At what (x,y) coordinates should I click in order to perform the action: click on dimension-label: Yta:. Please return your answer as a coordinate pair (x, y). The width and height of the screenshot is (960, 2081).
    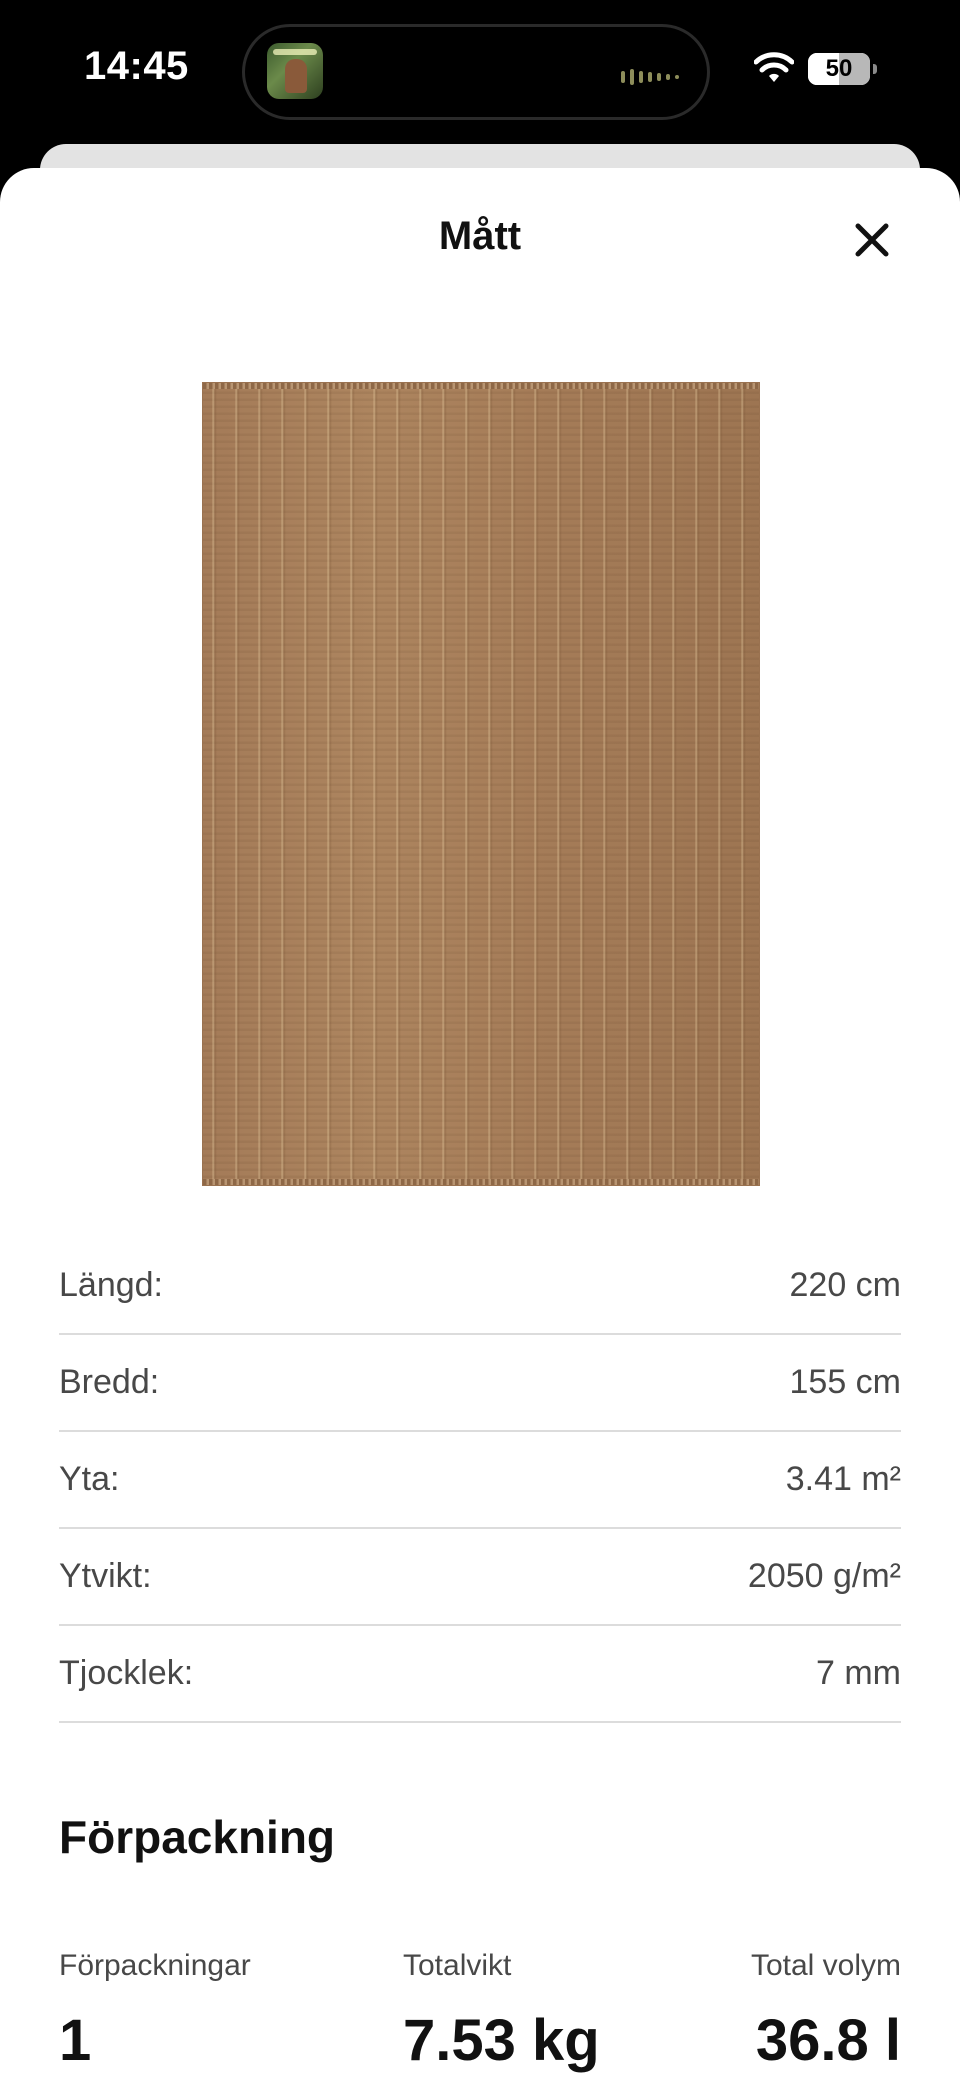
    Looking at the image, I should click on (89, 1479).